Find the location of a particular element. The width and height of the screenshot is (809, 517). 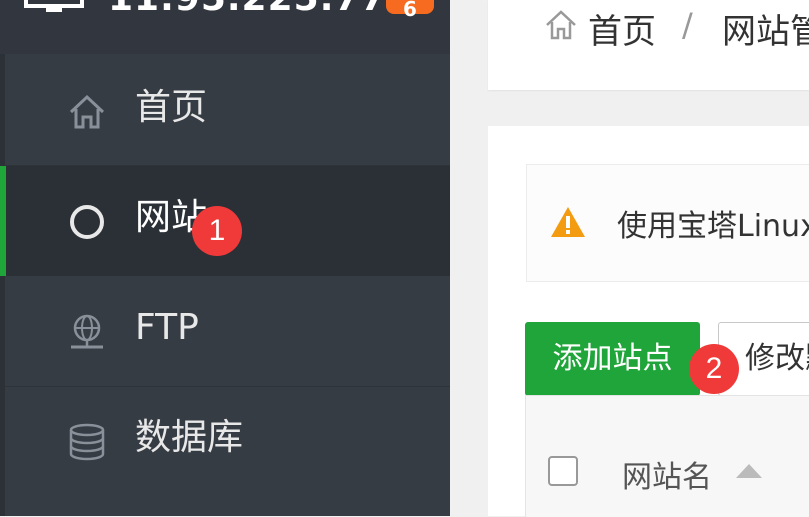

breadcrumb: 首页 / 网站管 is located at coordinates (648, 45).